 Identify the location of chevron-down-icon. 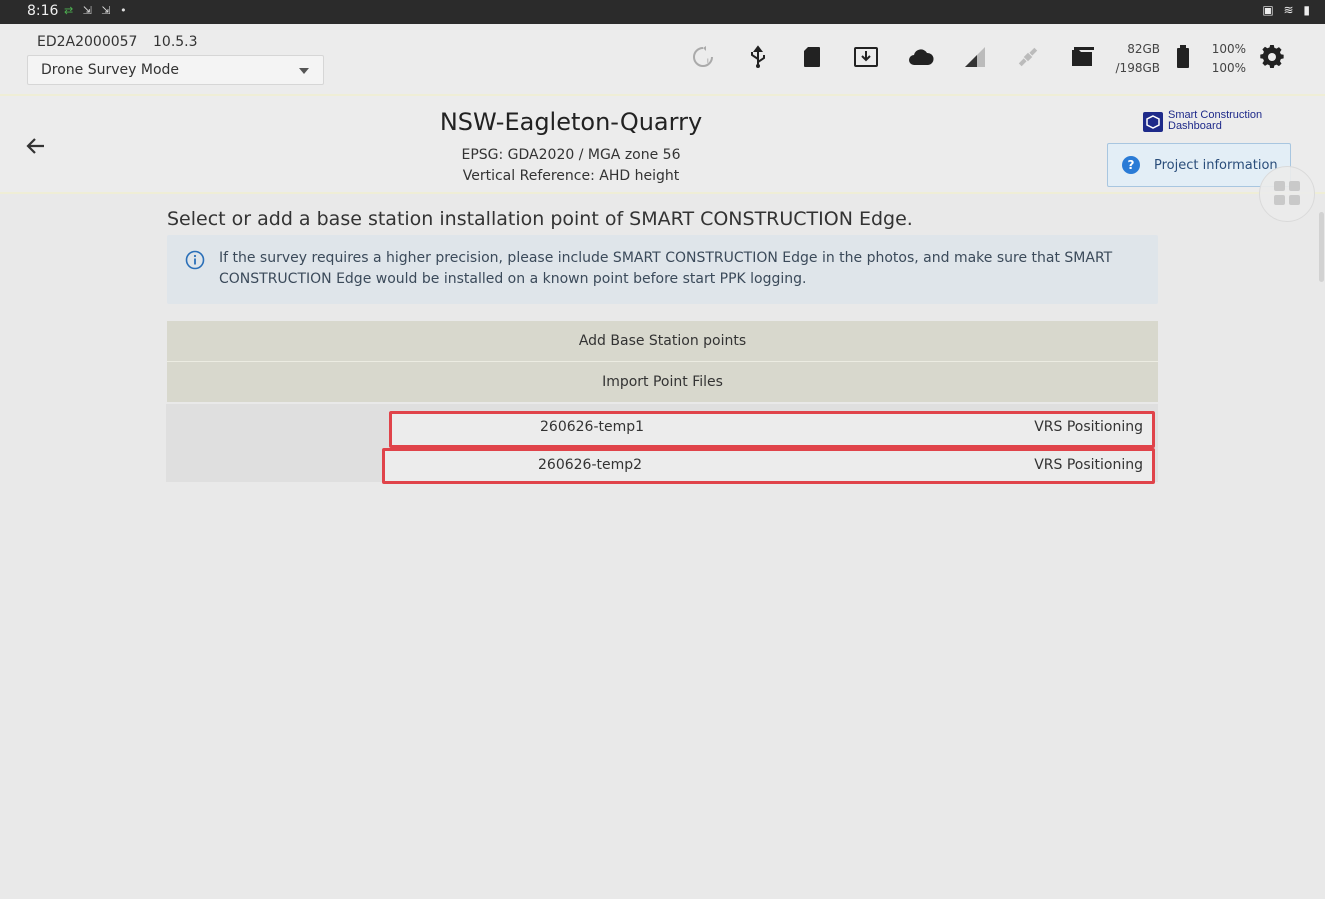
(304, 71).